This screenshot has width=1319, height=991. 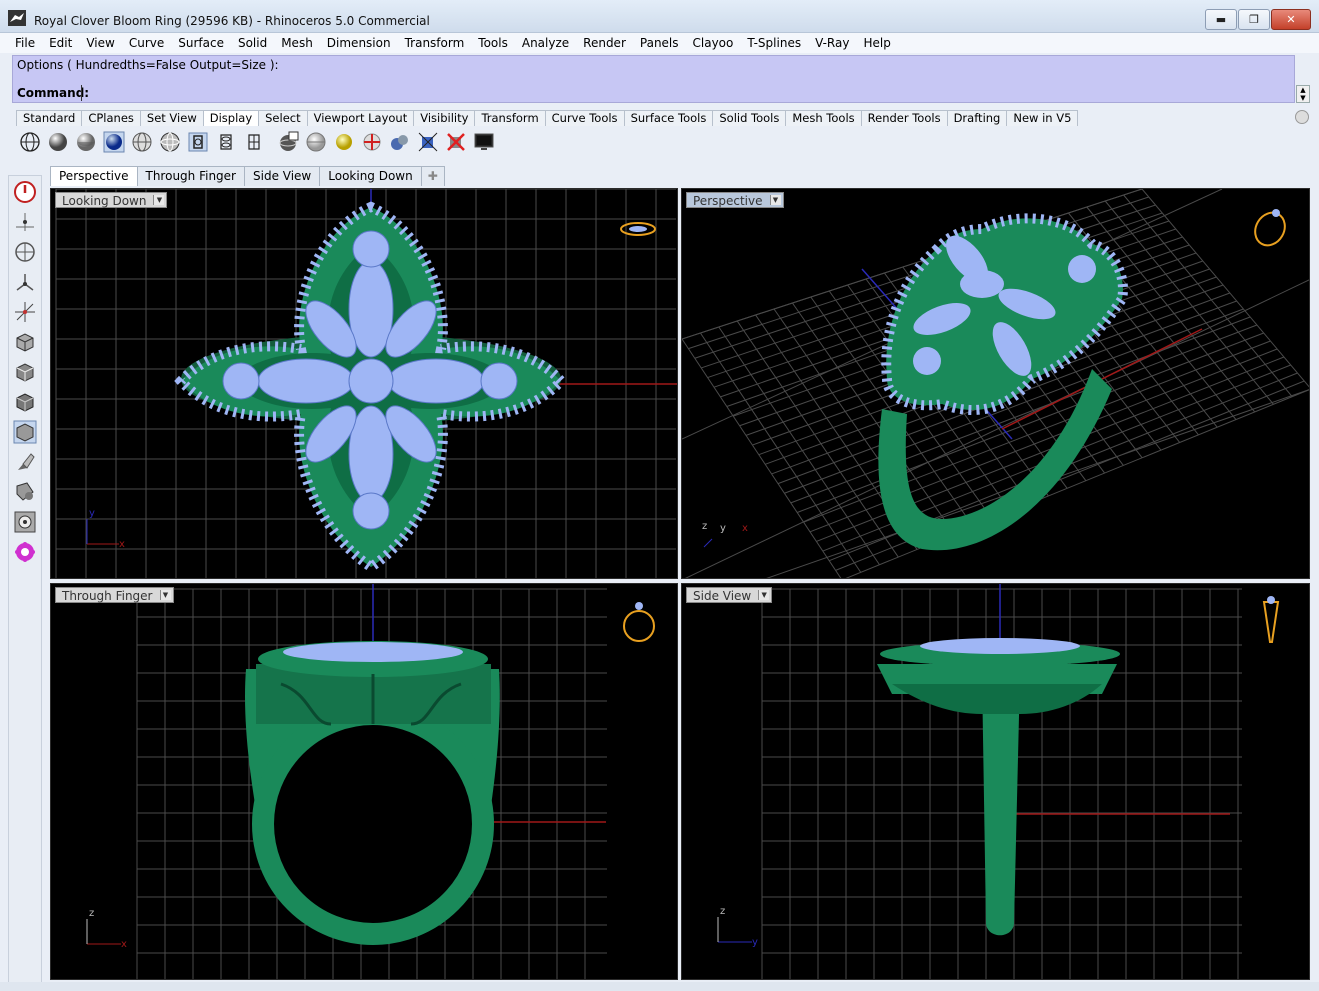 What do you see at coordinates (201, 43) in the screenshot?
I see `menu-surface: Surface` at bounding box center [201, 43].